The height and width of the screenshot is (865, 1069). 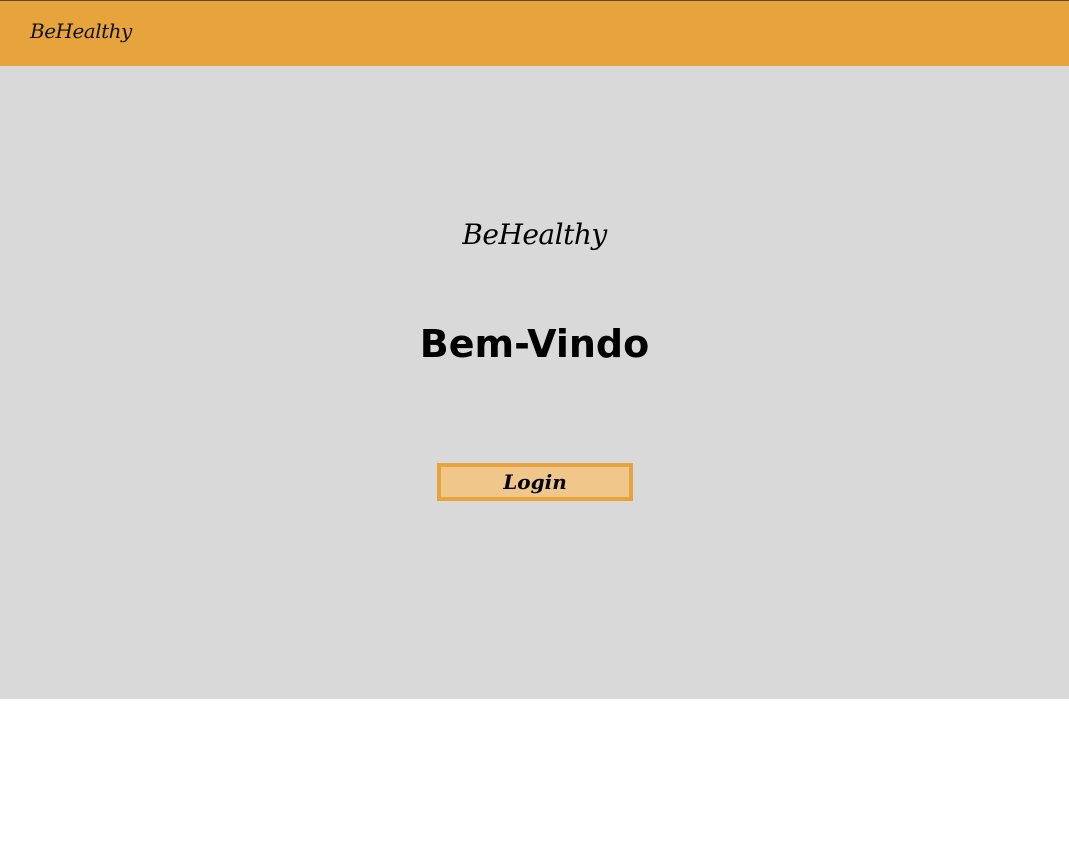 I want to click on welcome-heading: Bem-Vindo, so click(x=534, y=344).